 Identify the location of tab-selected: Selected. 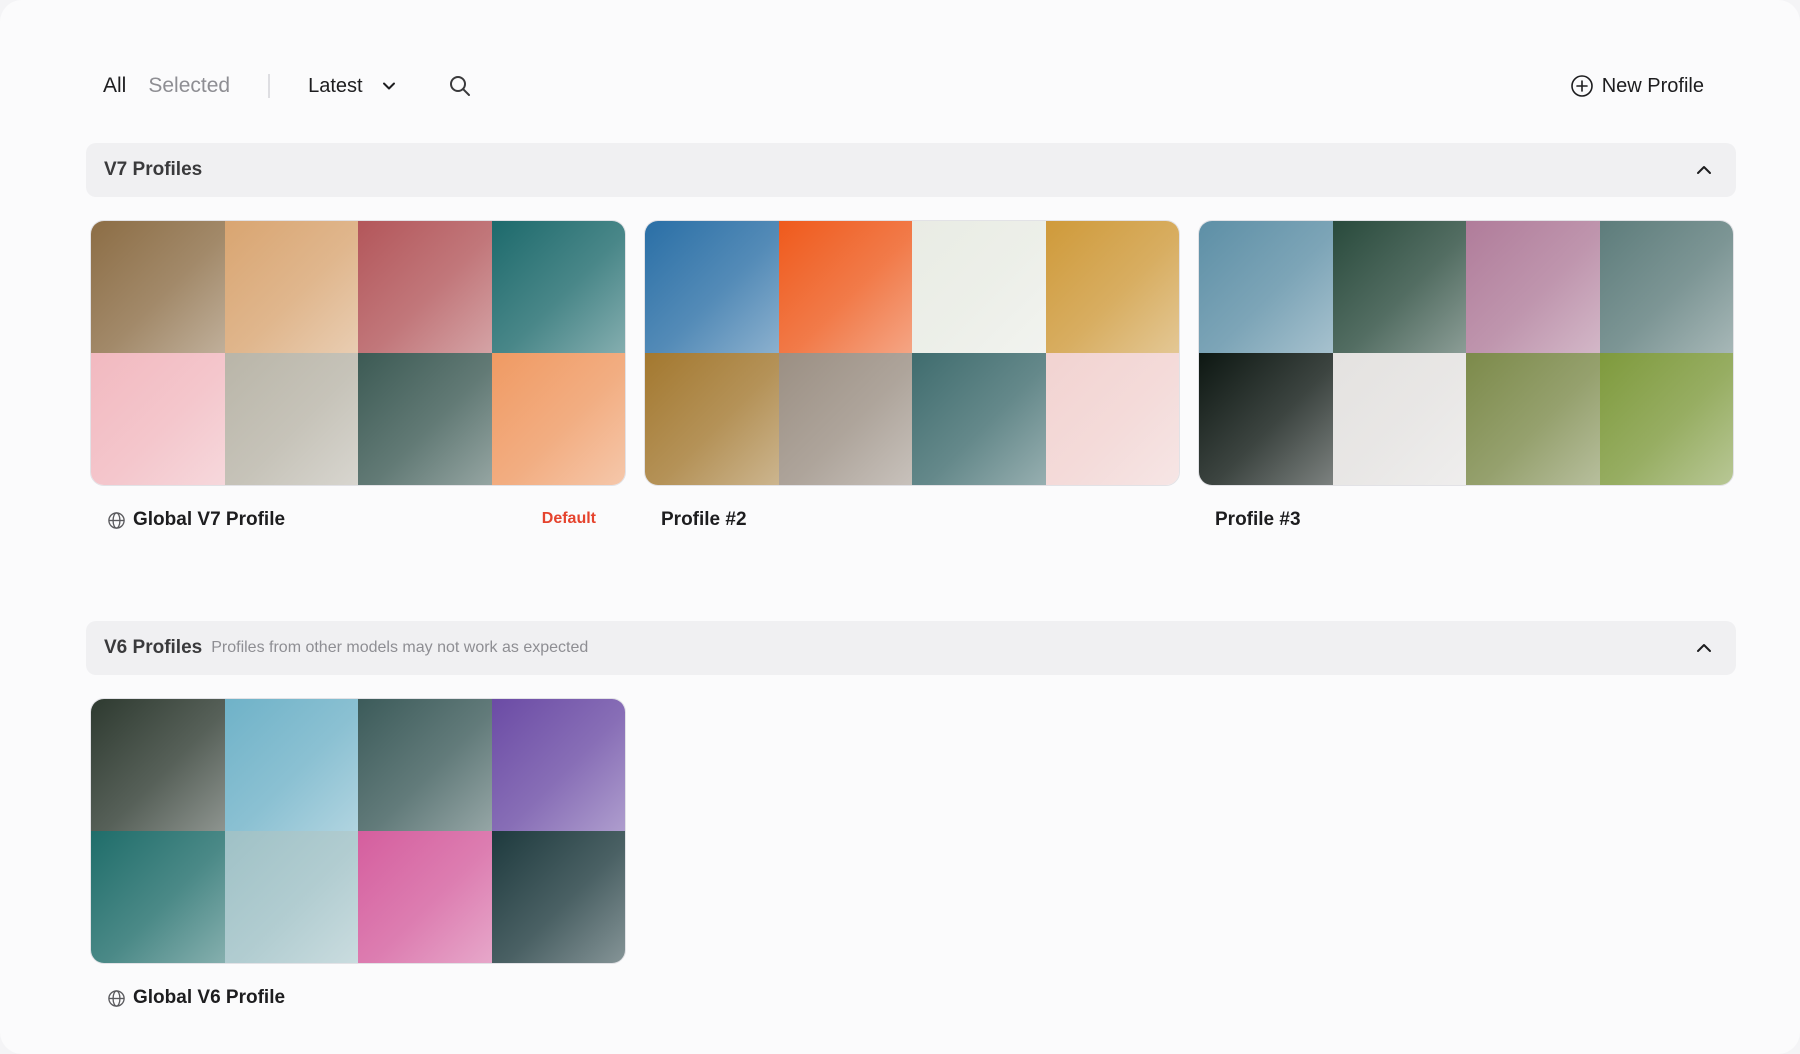
(189, 86).